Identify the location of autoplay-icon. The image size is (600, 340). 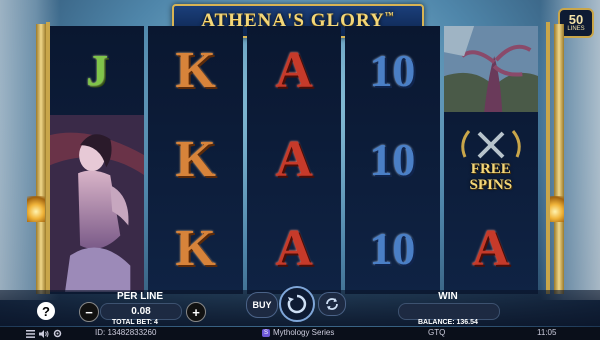
(332, 304).